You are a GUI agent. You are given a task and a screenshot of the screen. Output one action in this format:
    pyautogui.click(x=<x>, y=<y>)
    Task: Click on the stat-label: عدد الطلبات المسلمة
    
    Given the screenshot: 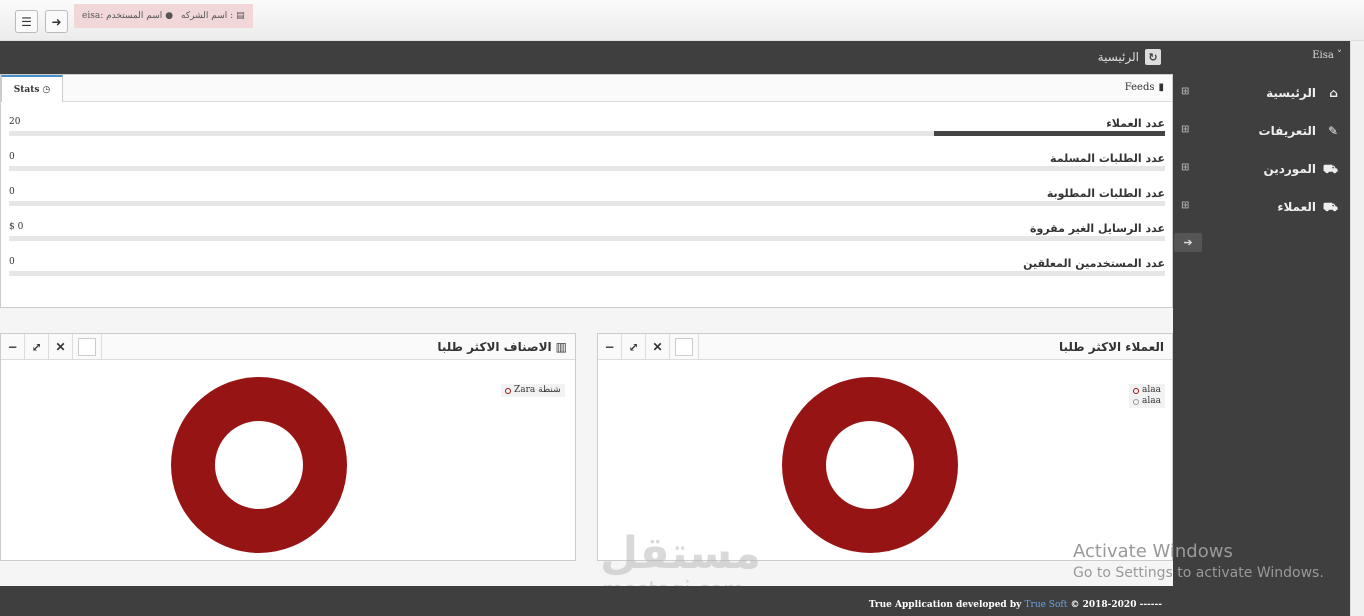 What is the action you would take?
    pyautogui.click(x=1107, y=158)
    